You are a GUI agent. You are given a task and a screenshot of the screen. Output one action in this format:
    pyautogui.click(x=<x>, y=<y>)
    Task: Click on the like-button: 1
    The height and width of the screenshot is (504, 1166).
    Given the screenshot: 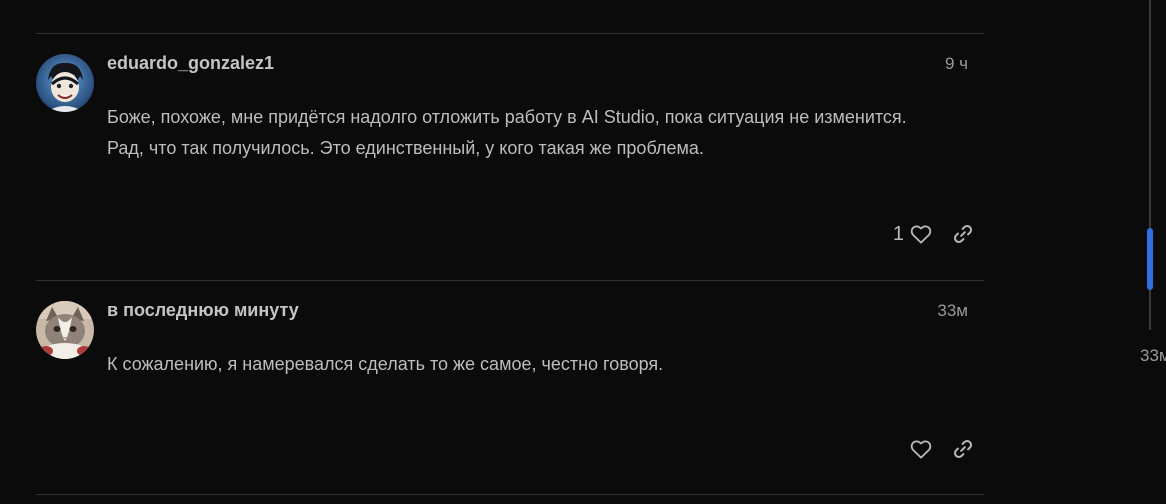 What is the action you would take?
    pyautogui.click(x=912, y=234)
    